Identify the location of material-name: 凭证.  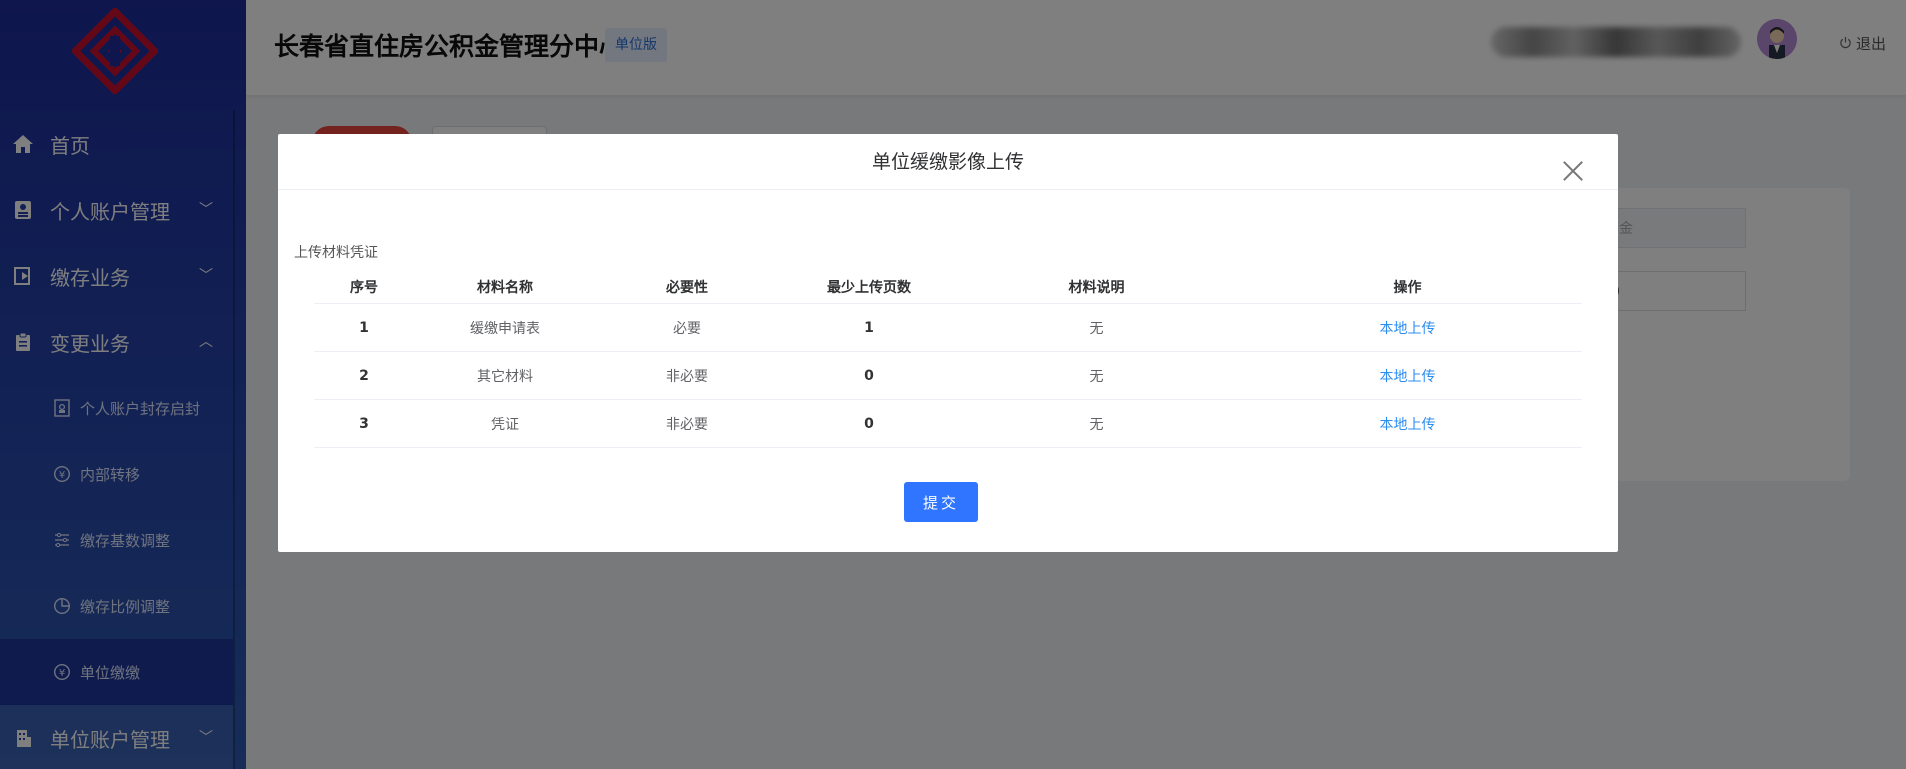
(505, 424).